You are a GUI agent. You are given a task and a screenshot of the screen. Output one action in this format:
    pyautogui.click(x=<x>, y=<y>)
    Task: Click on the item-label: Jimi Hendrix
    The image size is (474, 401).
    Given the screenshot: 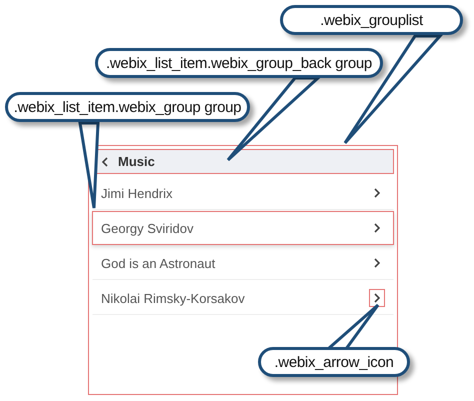 What is the action you would take?
    pyautogui.click(x=137, y=193)
    